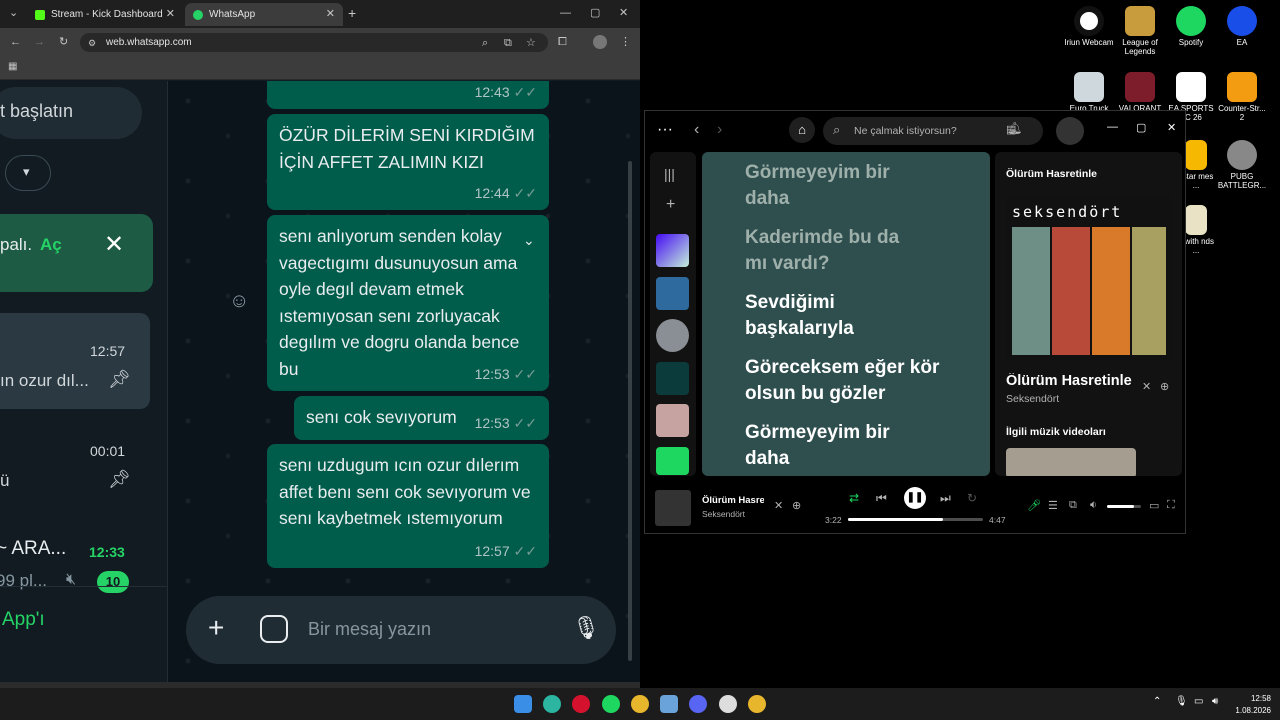 The width and height of the screenshot is (1280, 720). What do you see at coordinates (239, 301) in the screenshot?
I see `emoji-react-icon: ☺` at bounding box center [239, 301].